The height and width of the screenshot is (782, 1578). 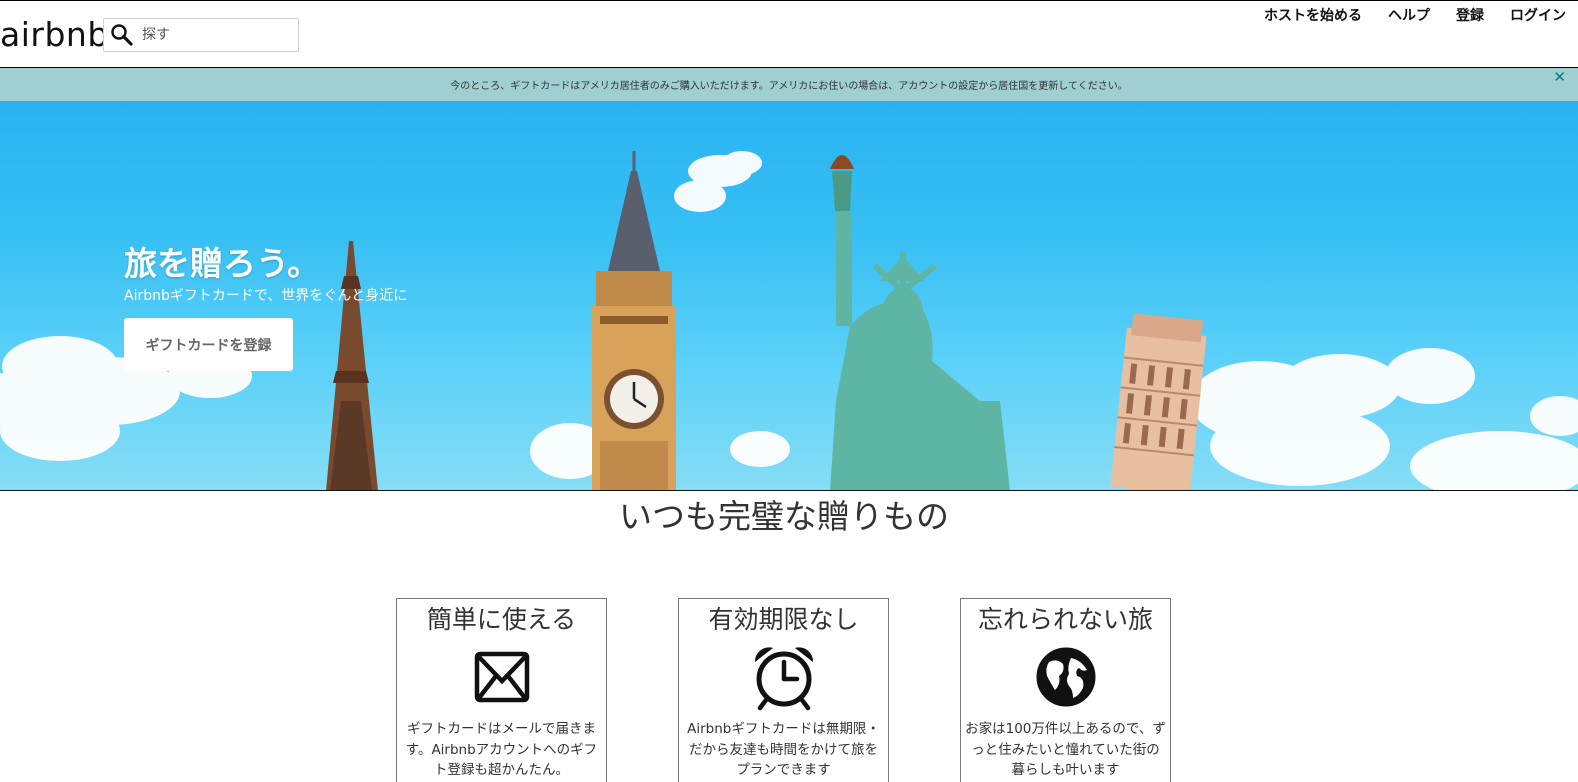 What do you see at coordinates (1409, 15) in the screenshot?
I see `nav-help: ヘルプ` at bounding box center [1409, 15].